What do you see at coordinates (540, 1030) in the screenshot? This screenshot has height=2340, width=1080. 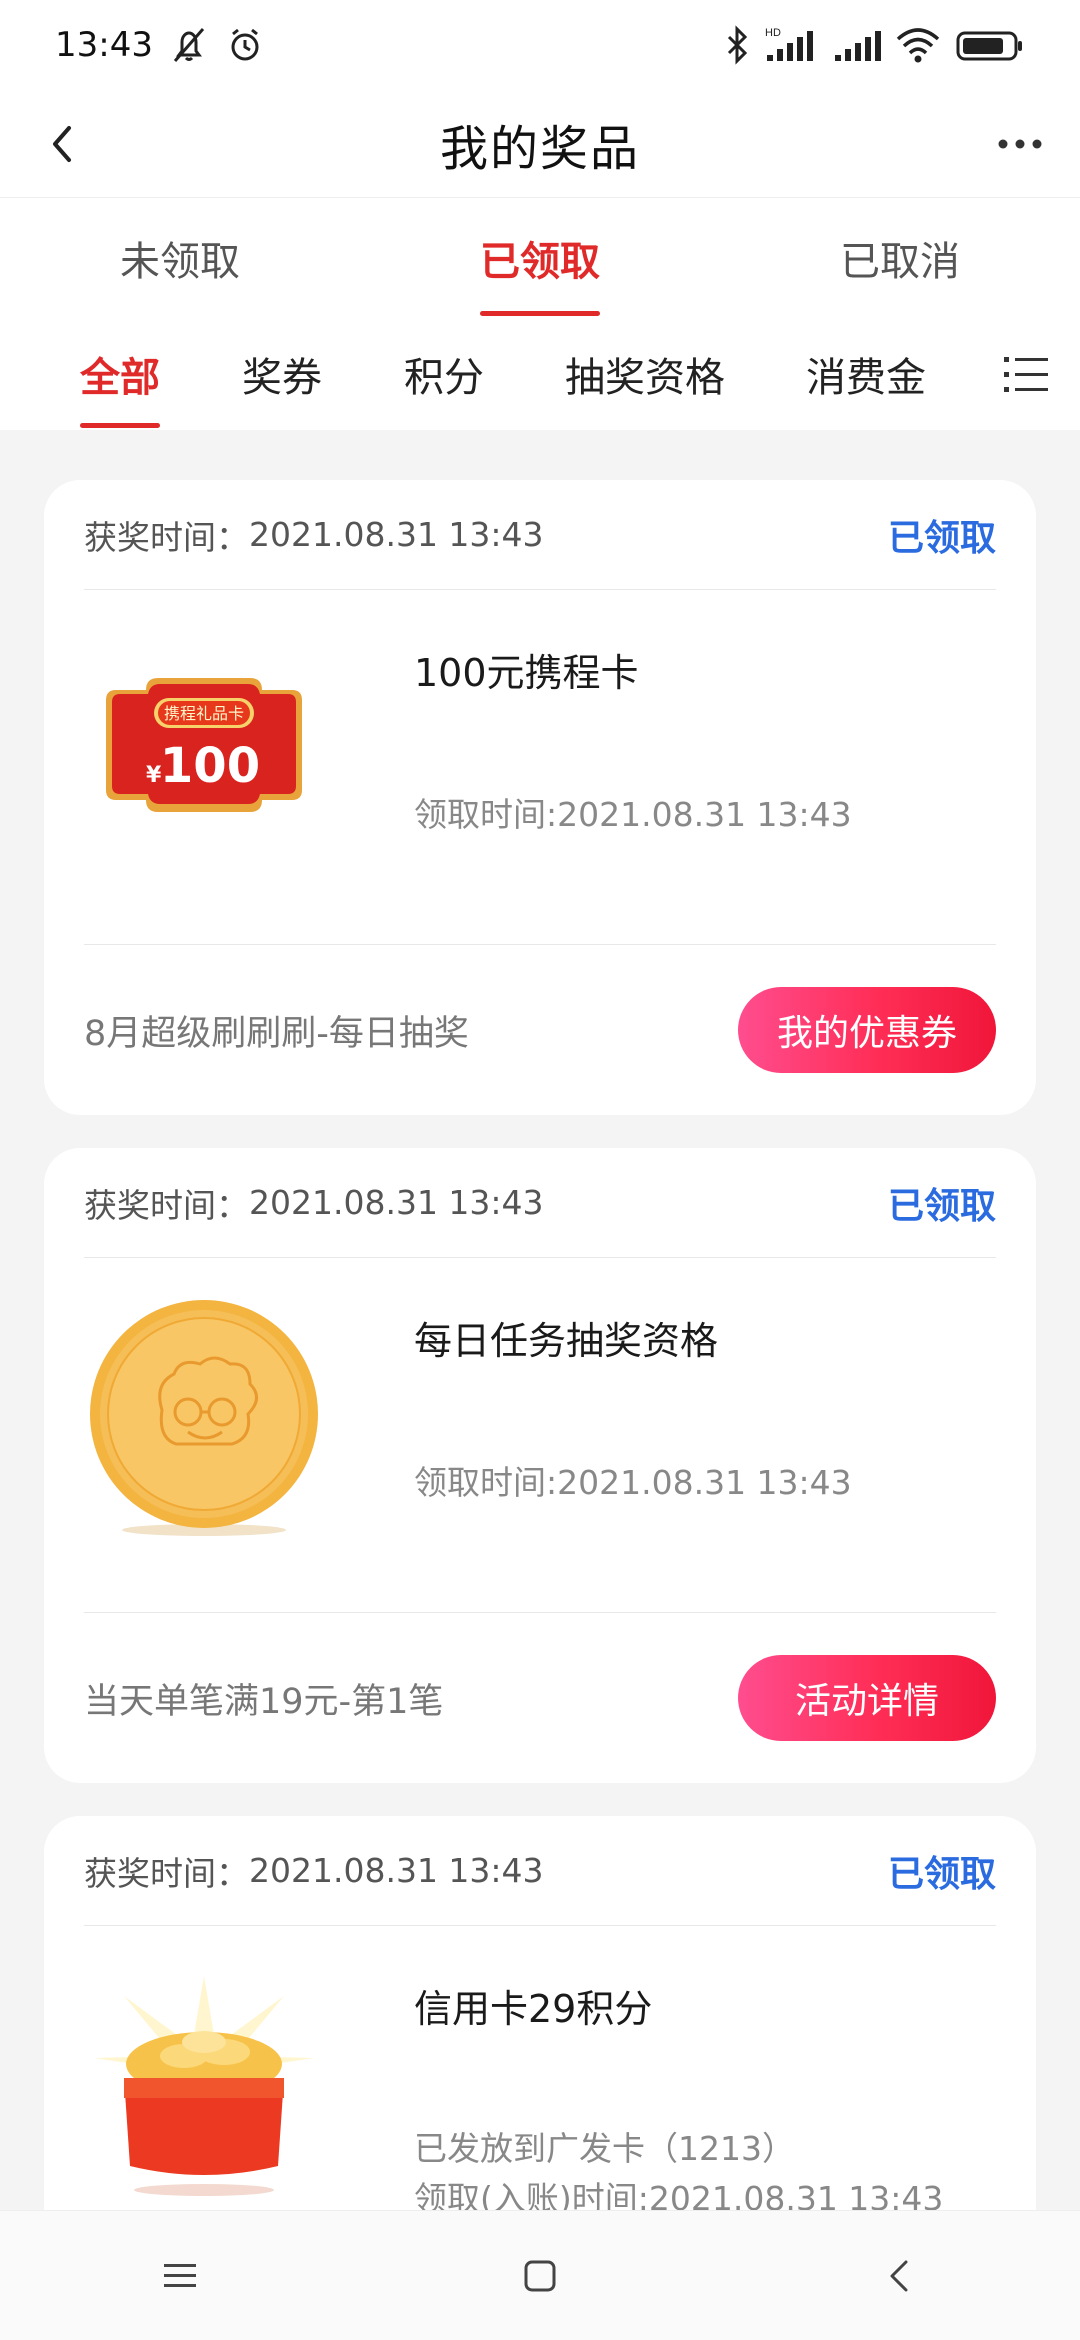 I see `prize-card-footer: 8月超级刷刷刷-每日抽奖 我的优惠券` at bounding box center [540, 1030].